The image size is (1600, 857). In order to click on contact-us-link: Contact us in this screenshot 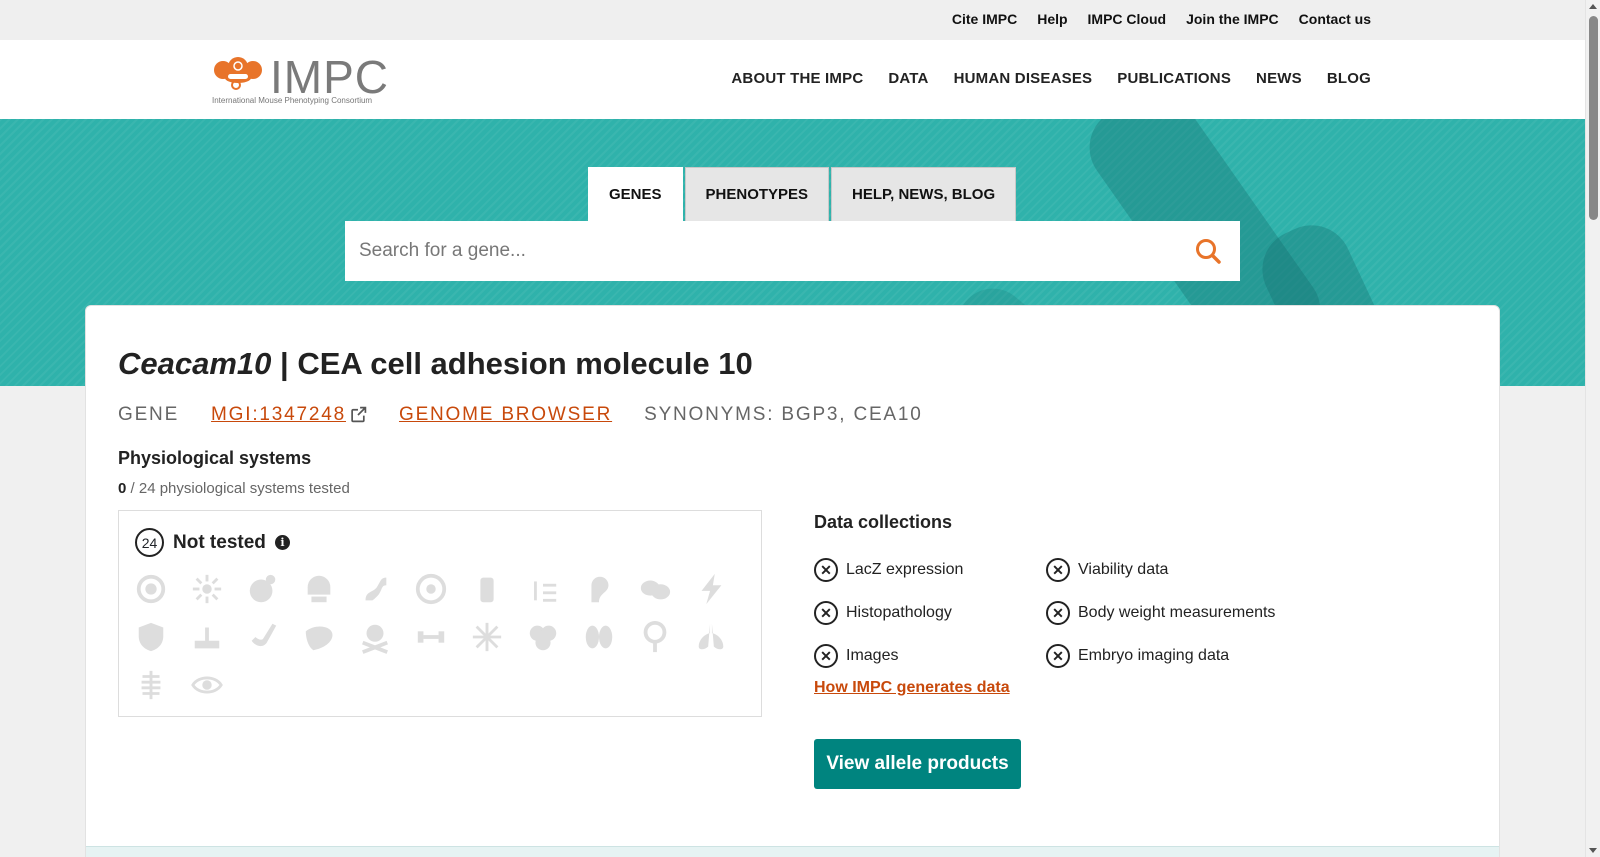, I will do `click(1335, 19)`.